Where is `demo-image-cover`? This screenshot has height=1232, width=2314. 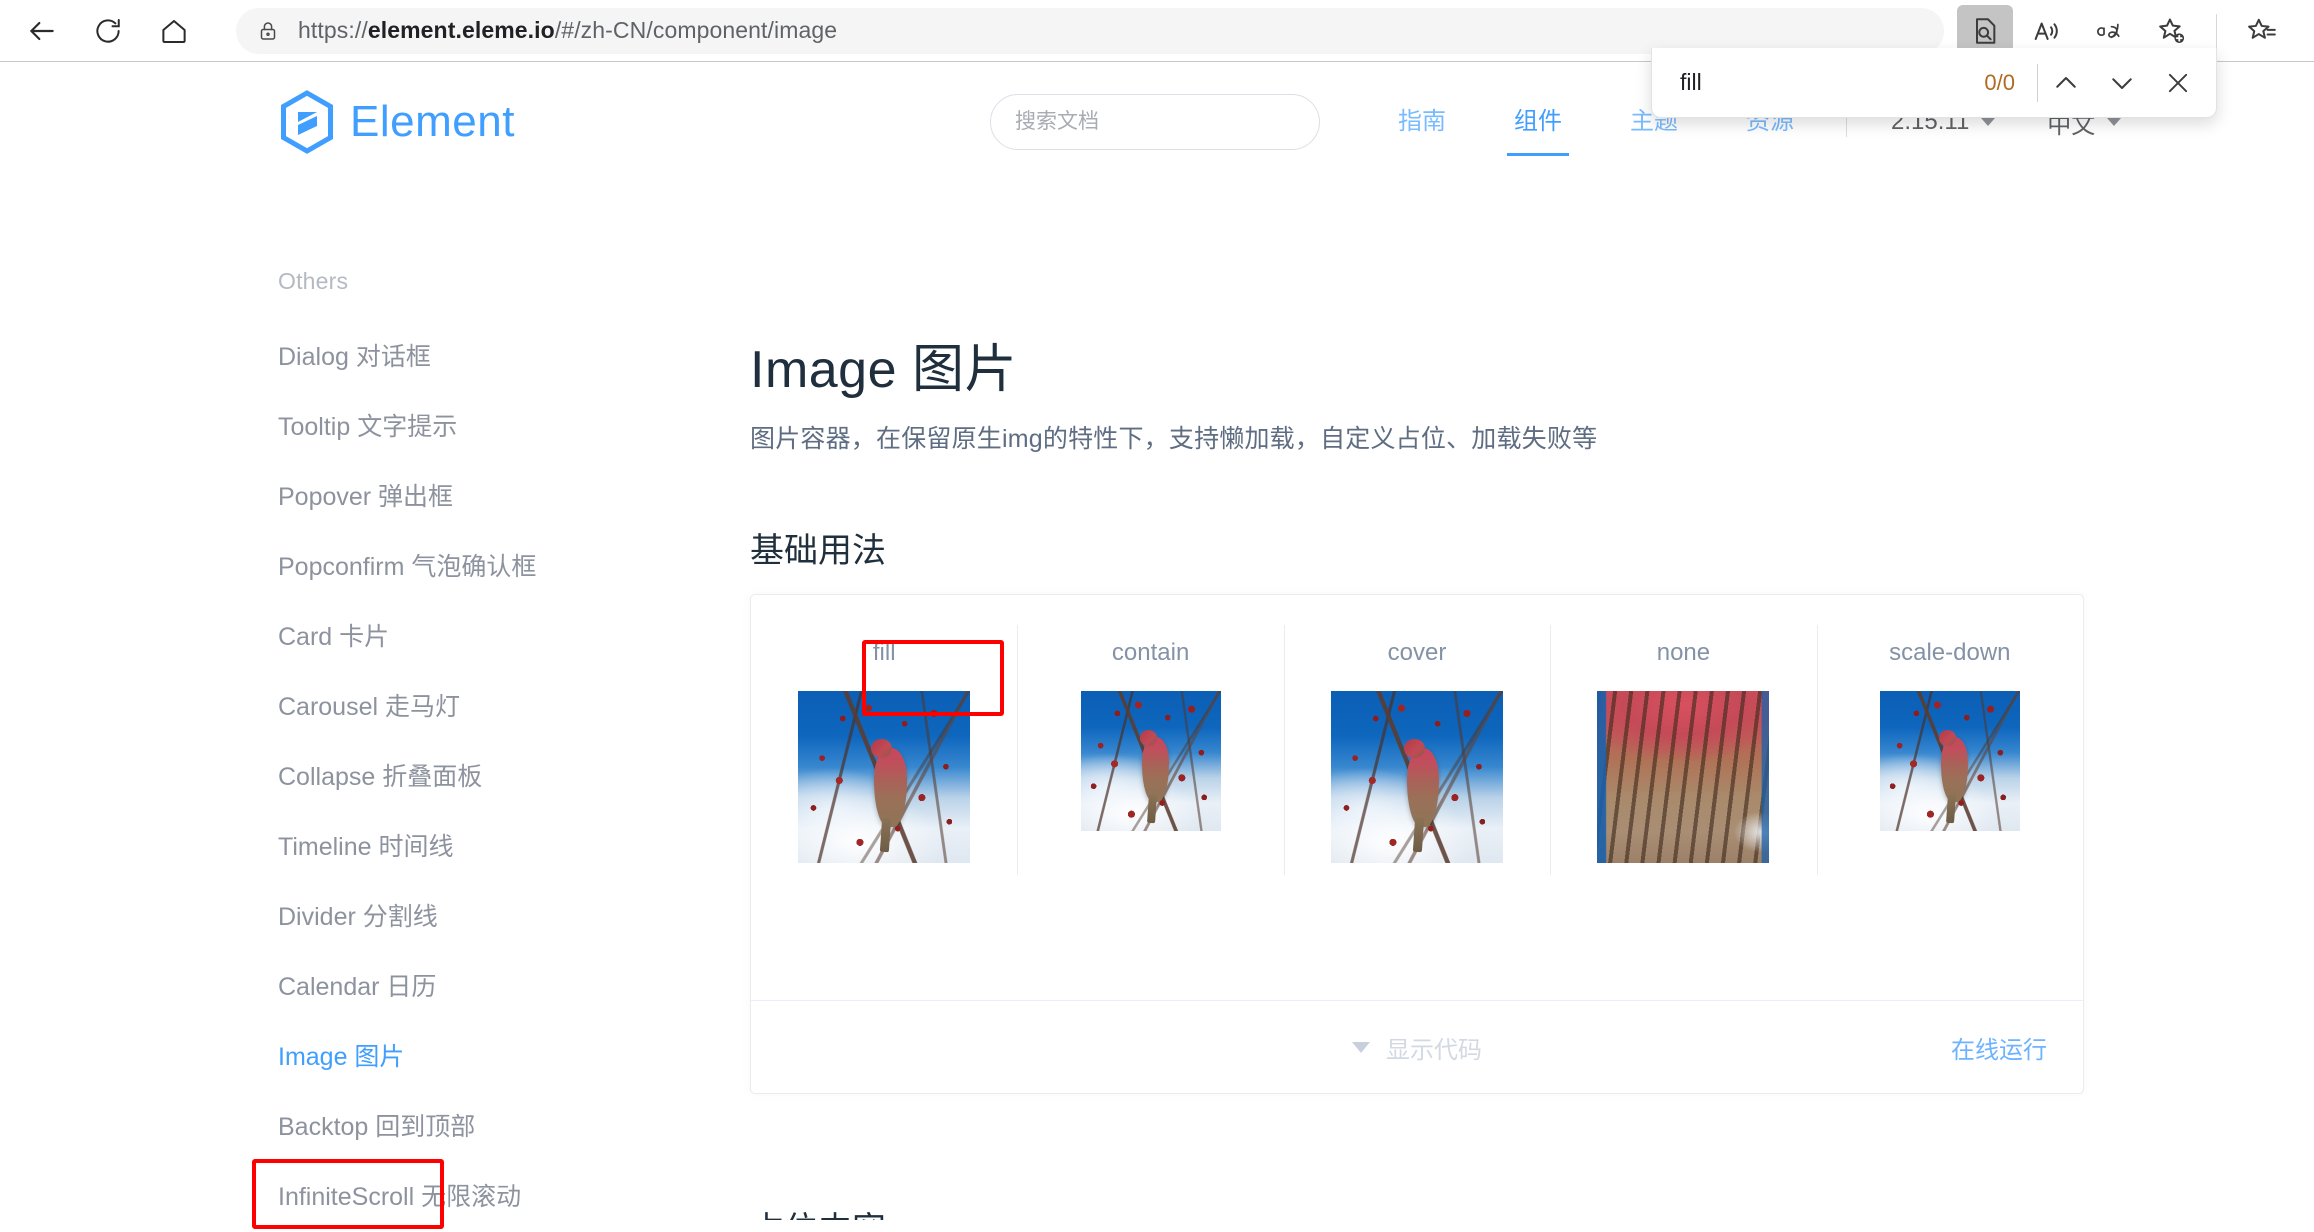 demo-image-cover is located at coordinates (1417, 777).